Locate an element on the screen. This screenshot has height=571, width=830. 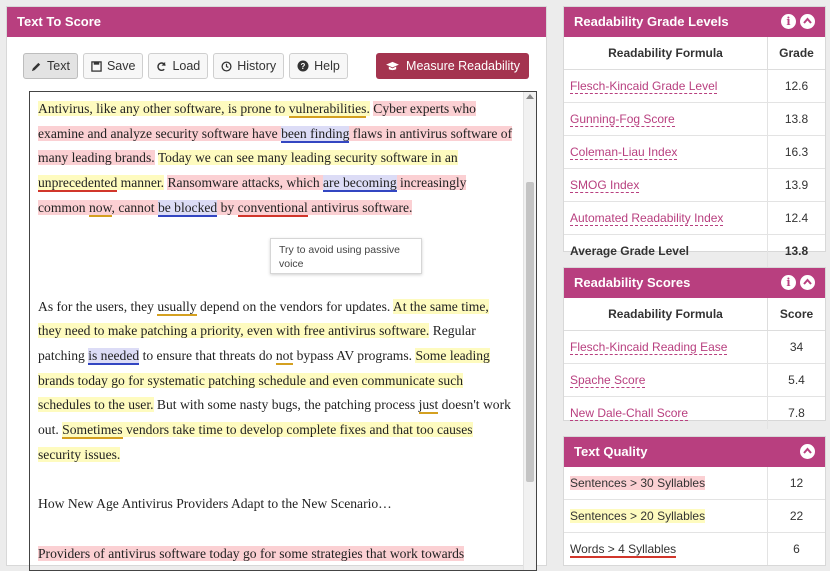
column-header: Grade is located at coordinates (796, 53).